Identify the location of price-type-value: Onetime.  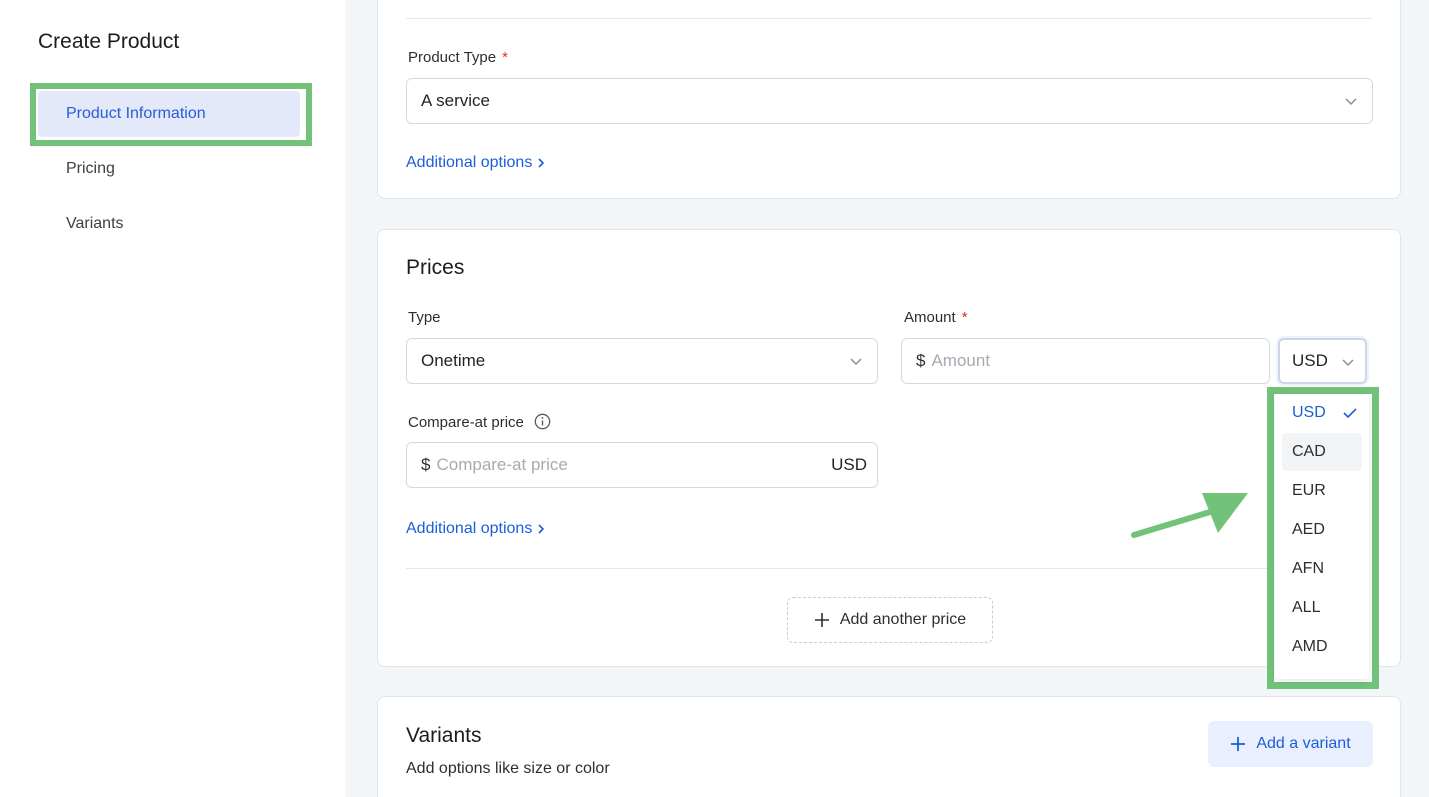
(453, 360).